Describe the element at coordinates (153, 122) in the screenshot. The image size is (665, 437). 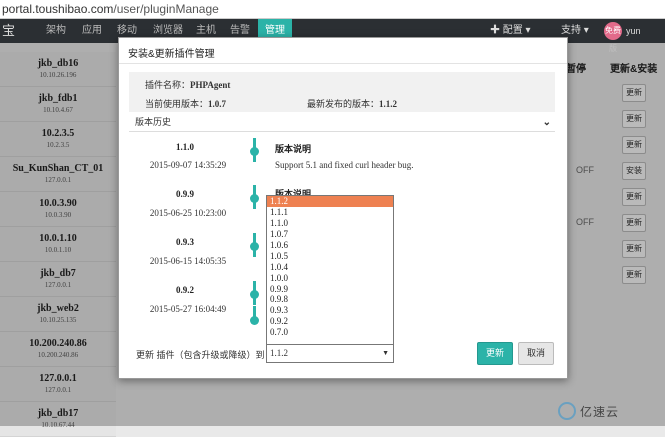
I see `version-history-label: 版本历史` at that location.